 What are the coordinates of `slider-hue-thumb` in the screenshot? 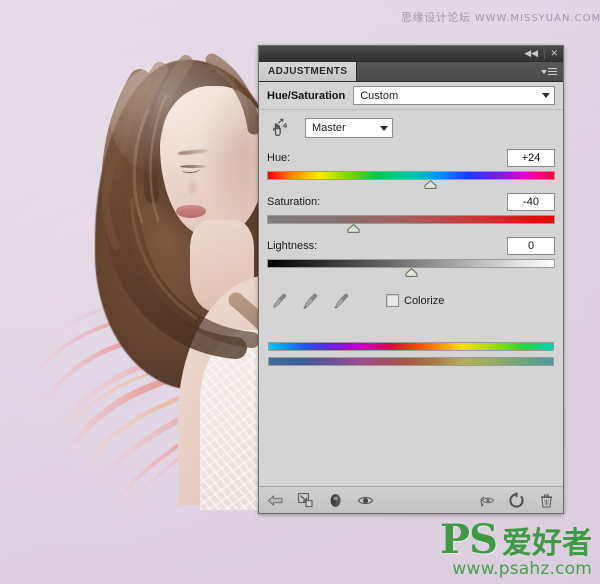 It's located at (430, 184).